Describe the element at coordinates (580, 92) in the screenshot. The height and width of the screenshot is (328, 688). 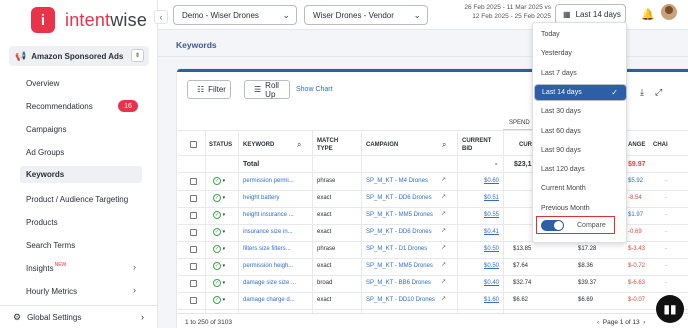
I see `date-option: Last 14 days ✓` at that location.